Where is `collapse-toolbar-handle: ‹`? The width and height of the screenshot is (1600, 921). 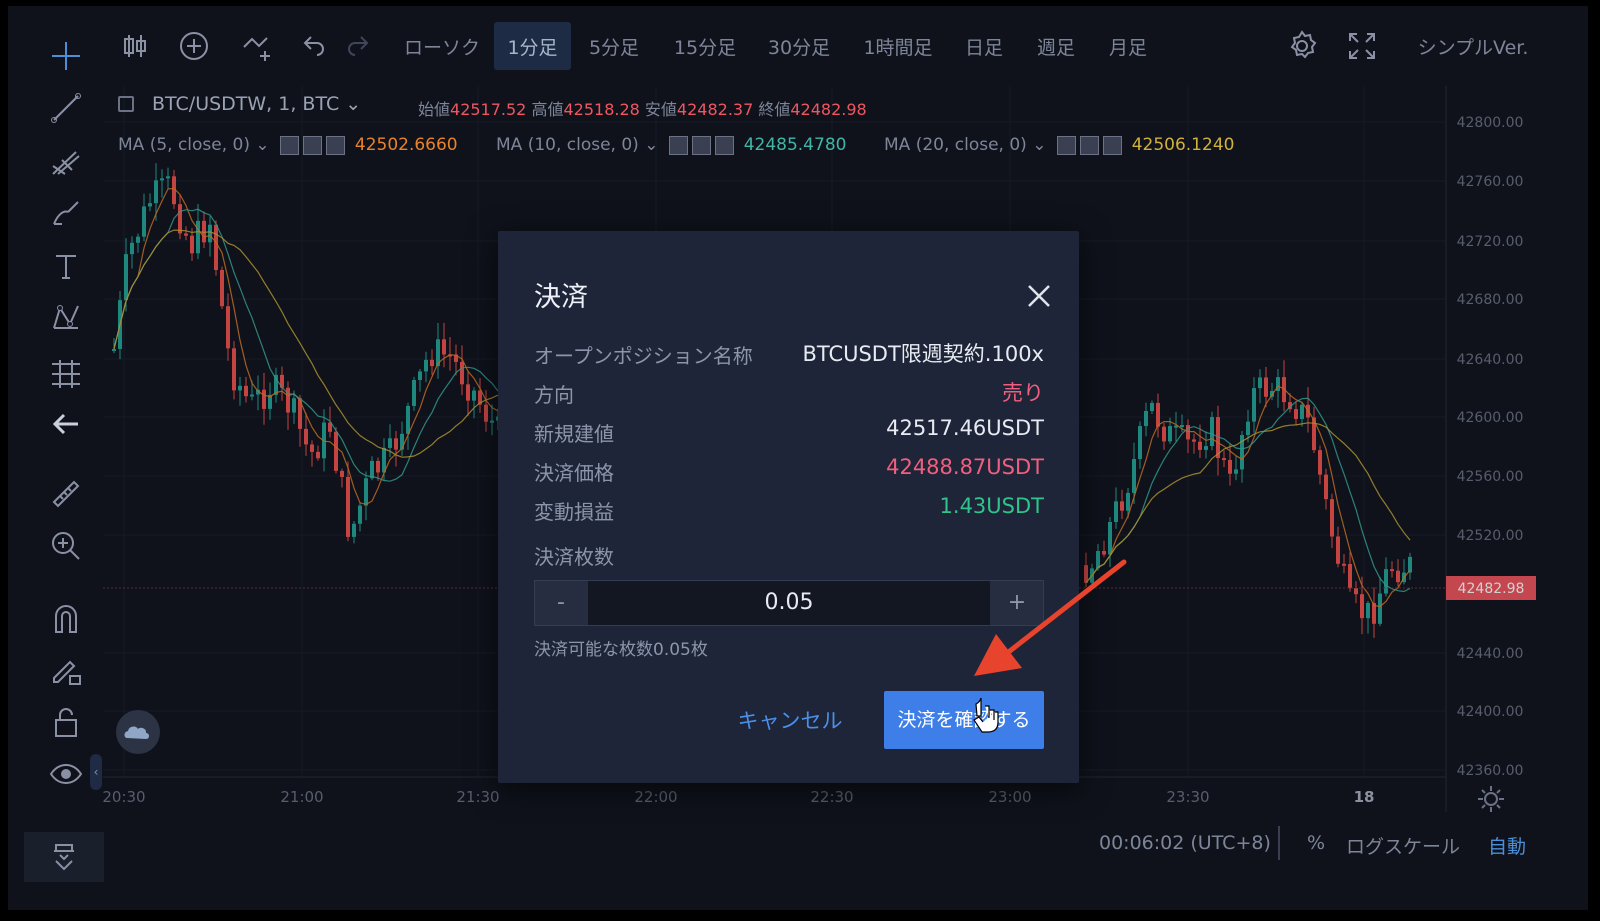
collapse-toolbar-handle: ‹ is located at coordinates (96, 772).